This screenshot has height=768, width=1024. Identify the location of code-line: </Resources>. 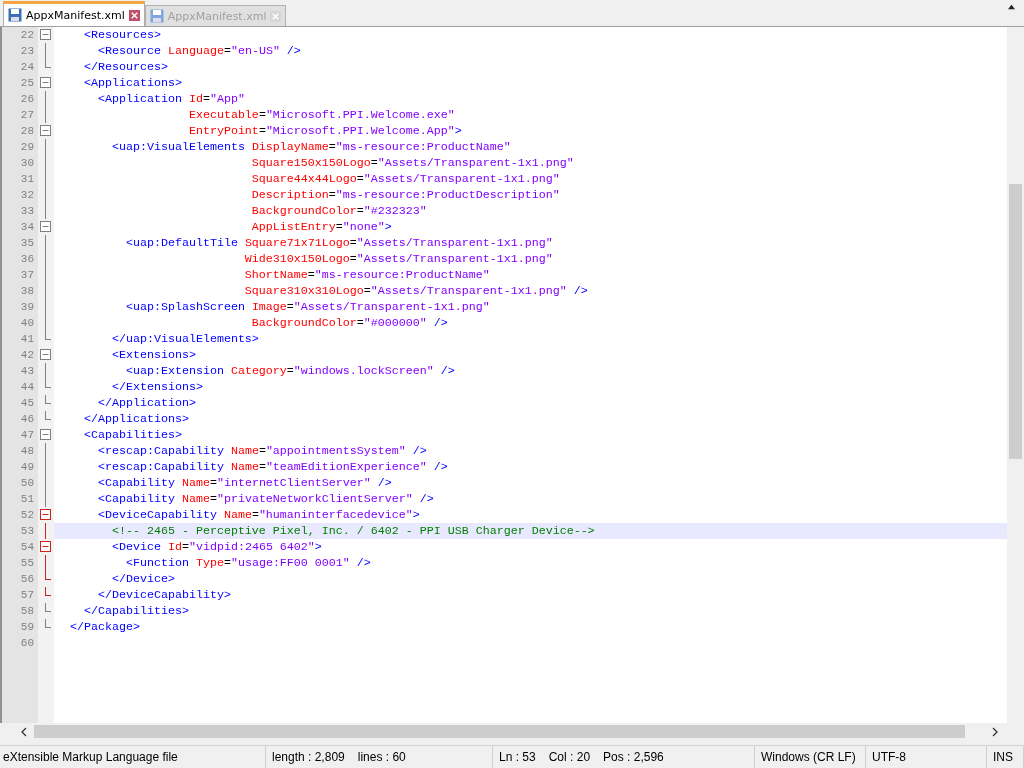
(126, 67).